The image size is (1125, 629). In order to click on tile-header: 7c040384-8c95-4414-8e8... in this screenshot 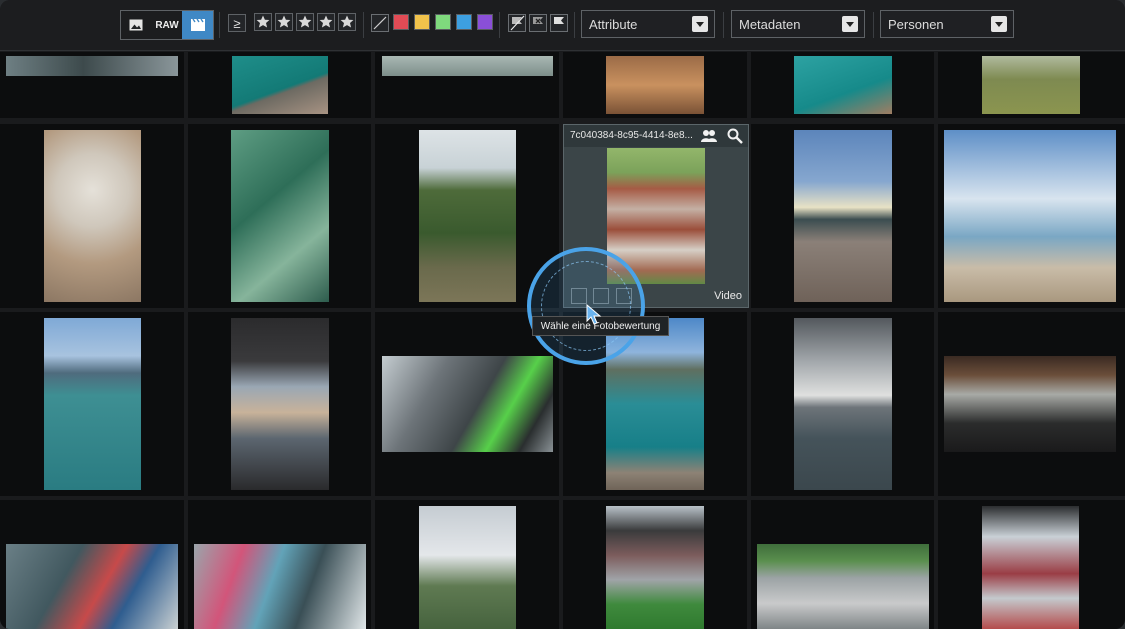, I will do `click(656, 136)`.